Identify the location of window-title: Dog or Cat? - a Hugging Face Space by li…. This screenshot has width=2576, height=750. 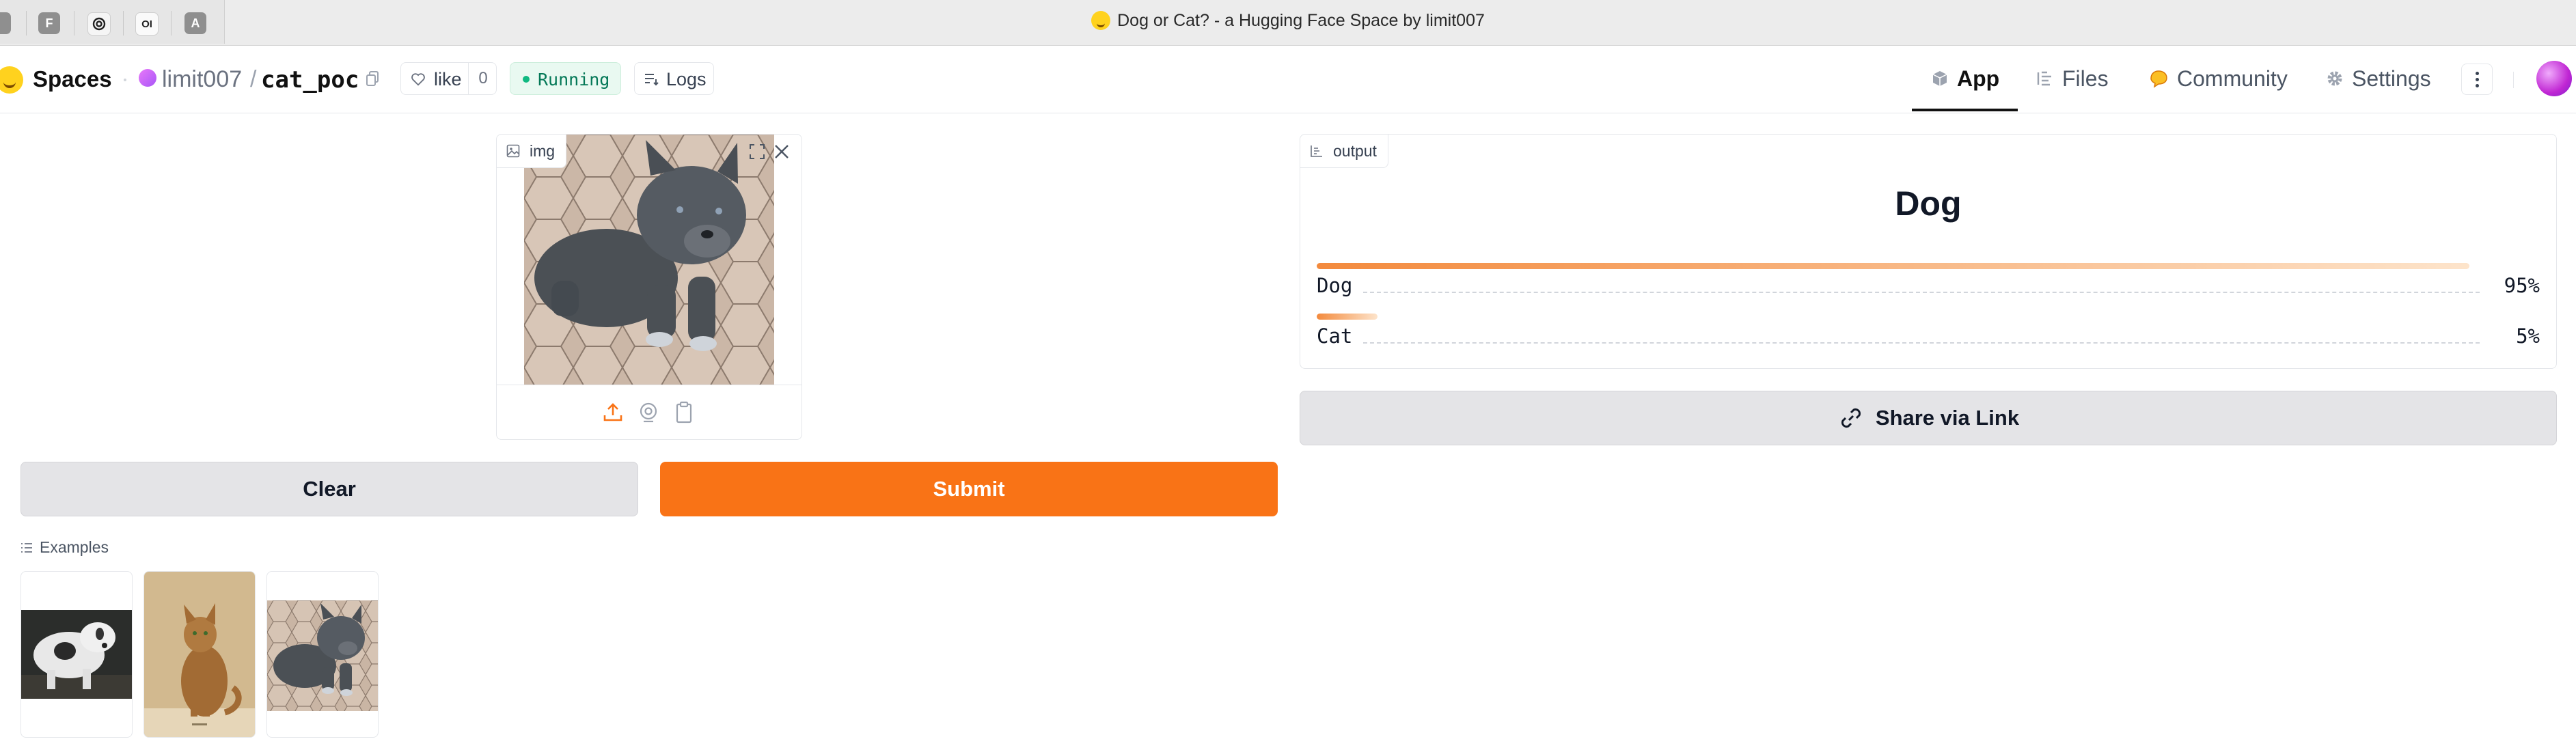
(1288, 21).